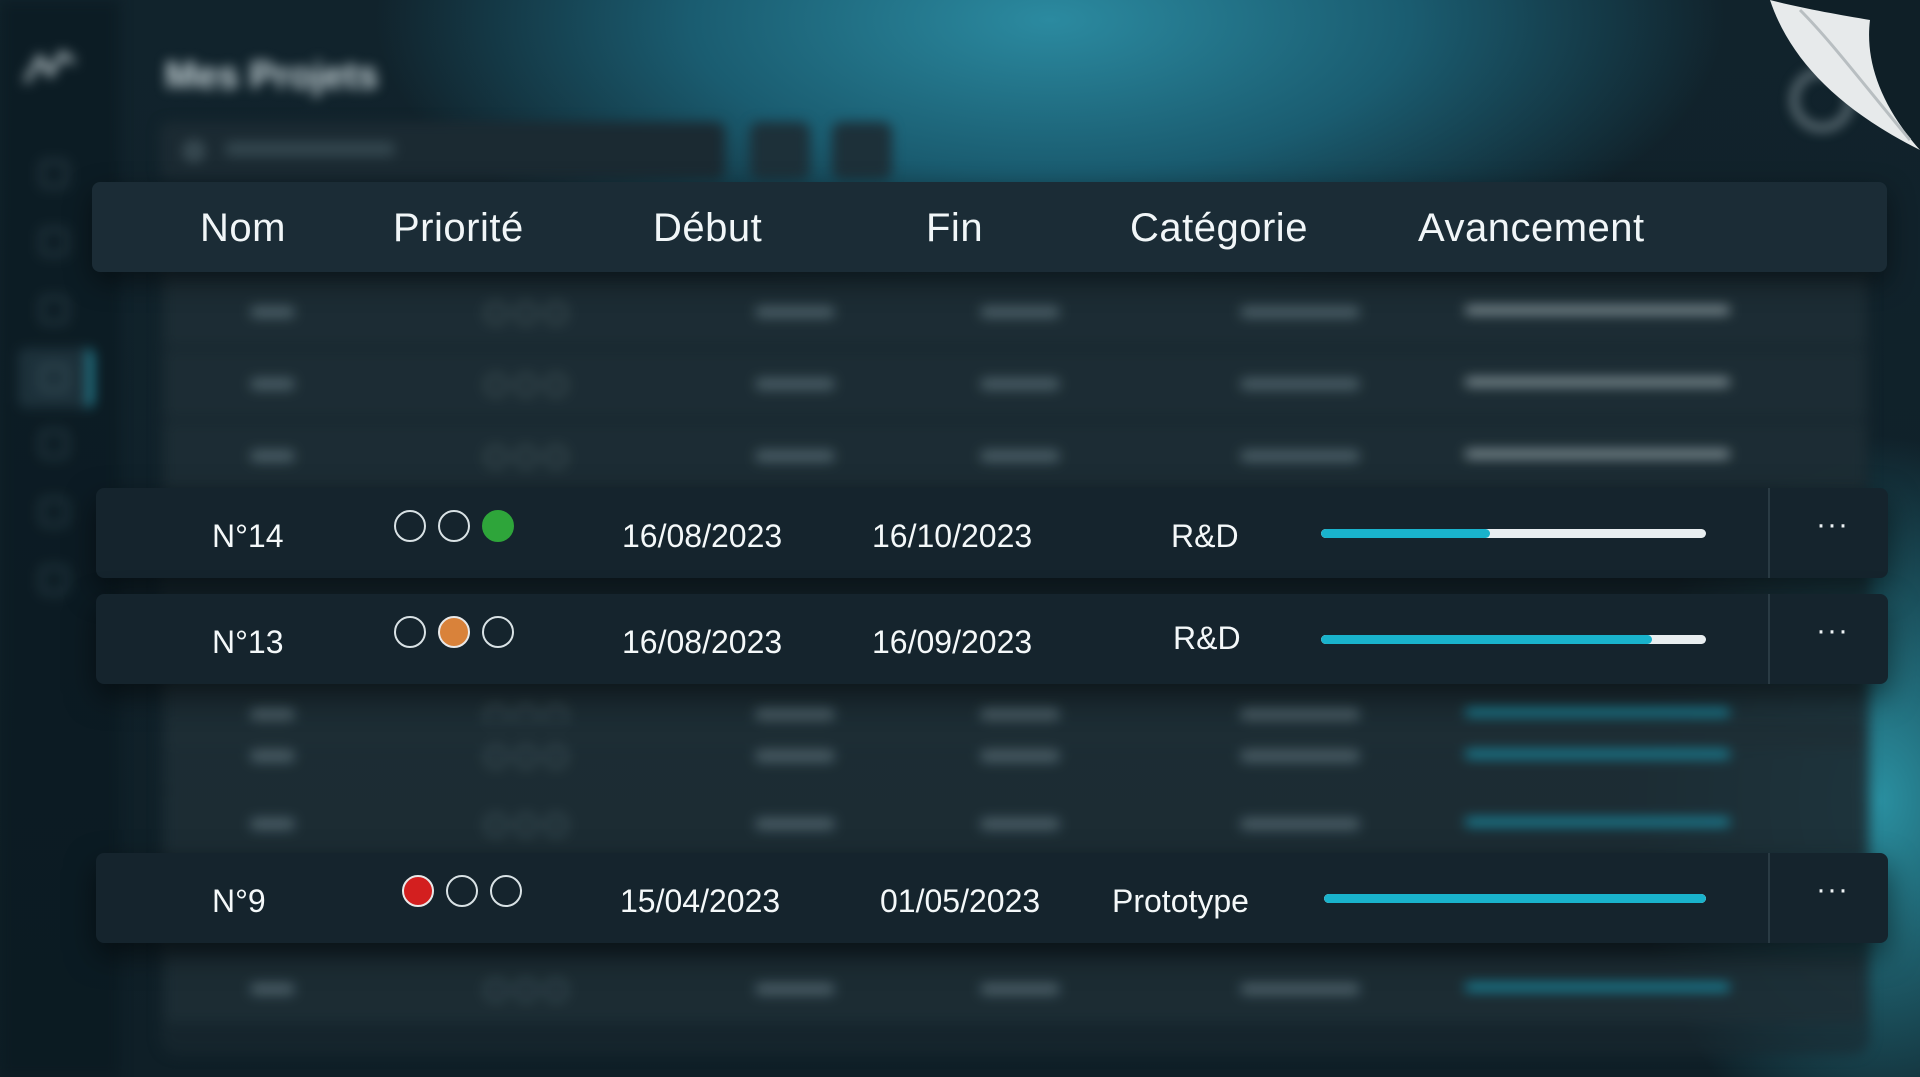 This screenshot has width=1920, height=1077. I want to click on table-row: N°14 16/08/2023 16/10/2023 R&D ···, so click(992, 533).